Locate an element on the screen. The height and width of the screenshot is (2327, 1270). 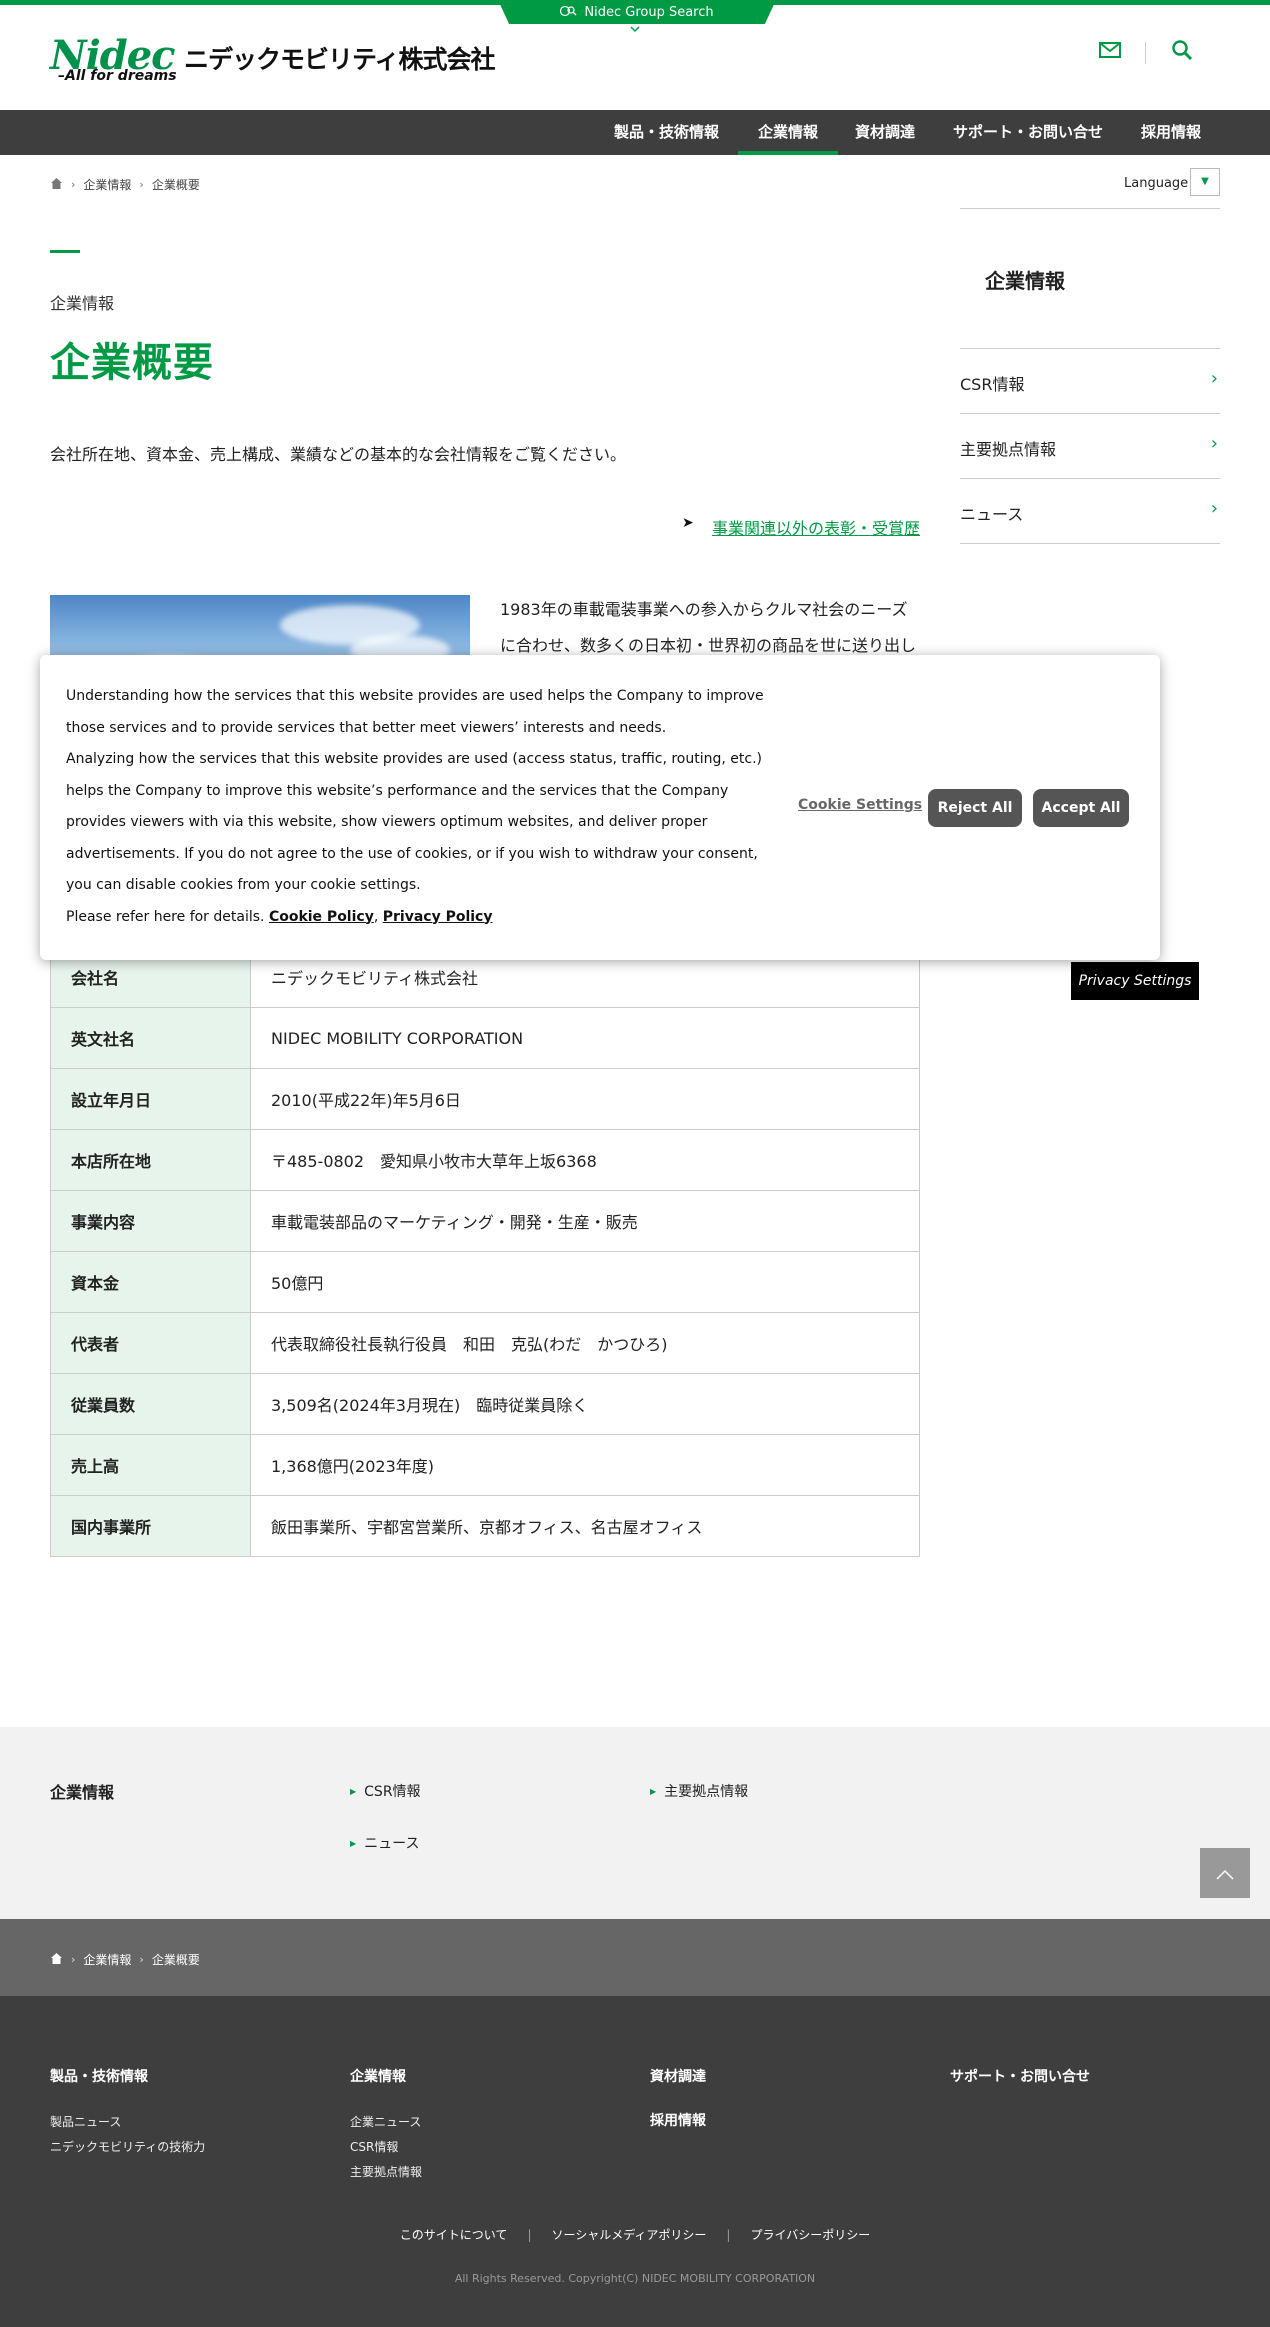
back-to-top-button is located at coordinates (1225, 1873).